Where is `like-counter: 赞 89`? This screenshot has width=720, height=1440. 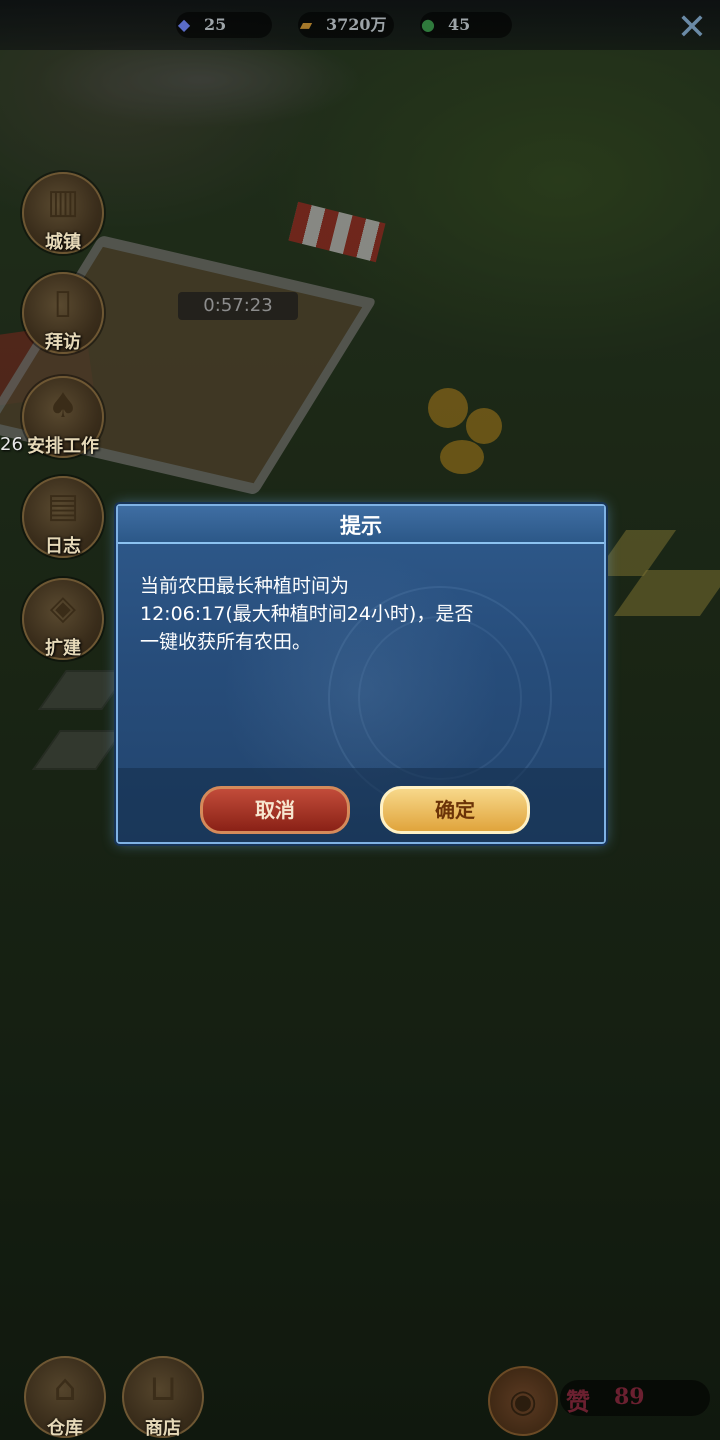 like-counter: 赞 89 is located at coordinates (635, 1398).